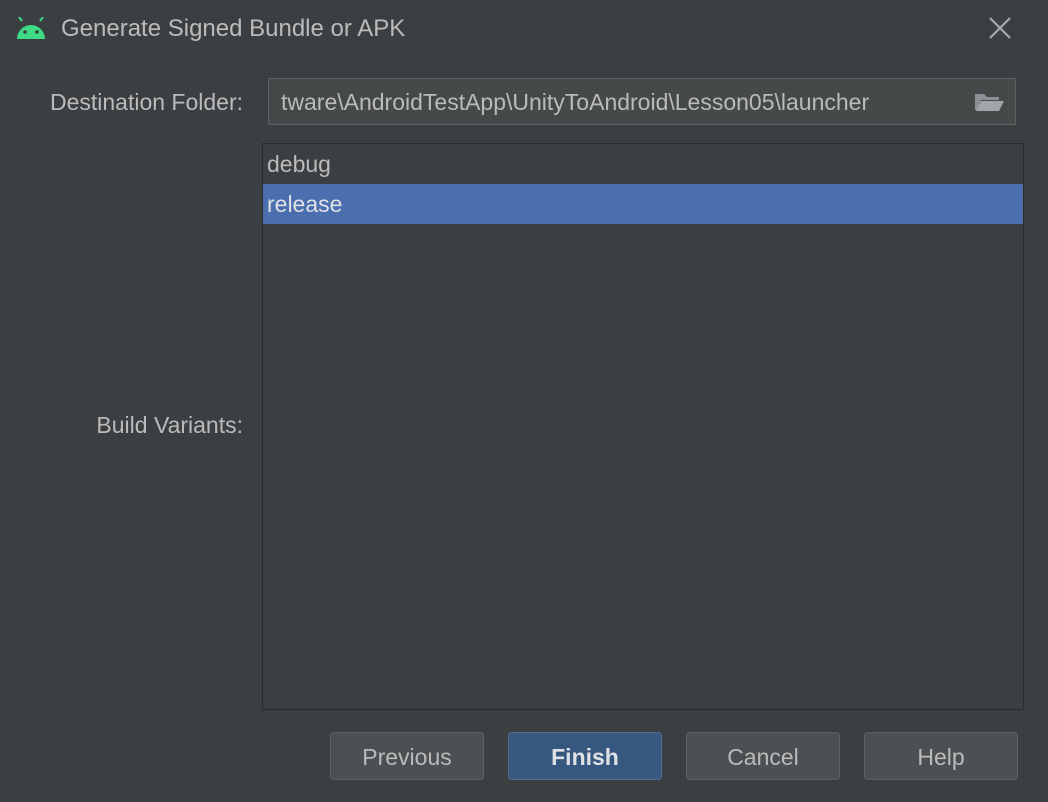  I want to click on android-icon, so click(31, 28).